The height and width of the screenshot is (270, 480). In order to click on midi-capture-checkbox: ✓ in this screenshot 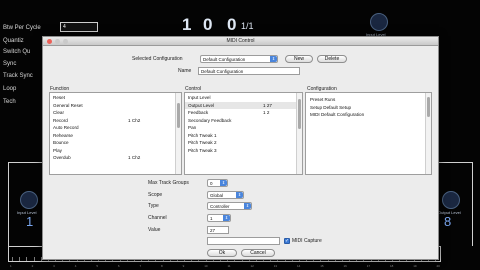, I will do `click(287, 241)`.